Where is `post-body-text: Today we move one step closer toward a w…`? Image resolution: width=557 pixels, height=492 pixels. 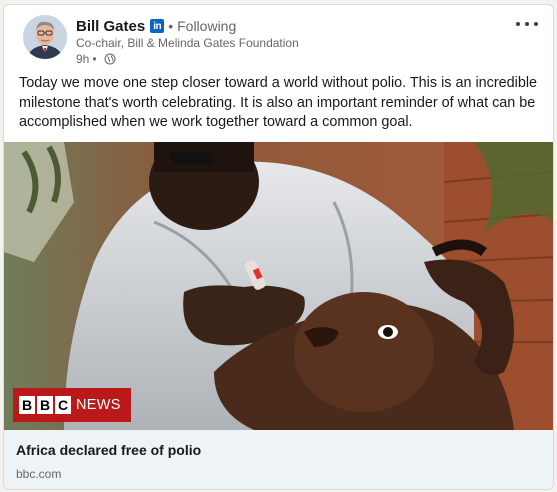
post-body-text: Today we move one step closer toward a w… is located at coordinates (278, 103).